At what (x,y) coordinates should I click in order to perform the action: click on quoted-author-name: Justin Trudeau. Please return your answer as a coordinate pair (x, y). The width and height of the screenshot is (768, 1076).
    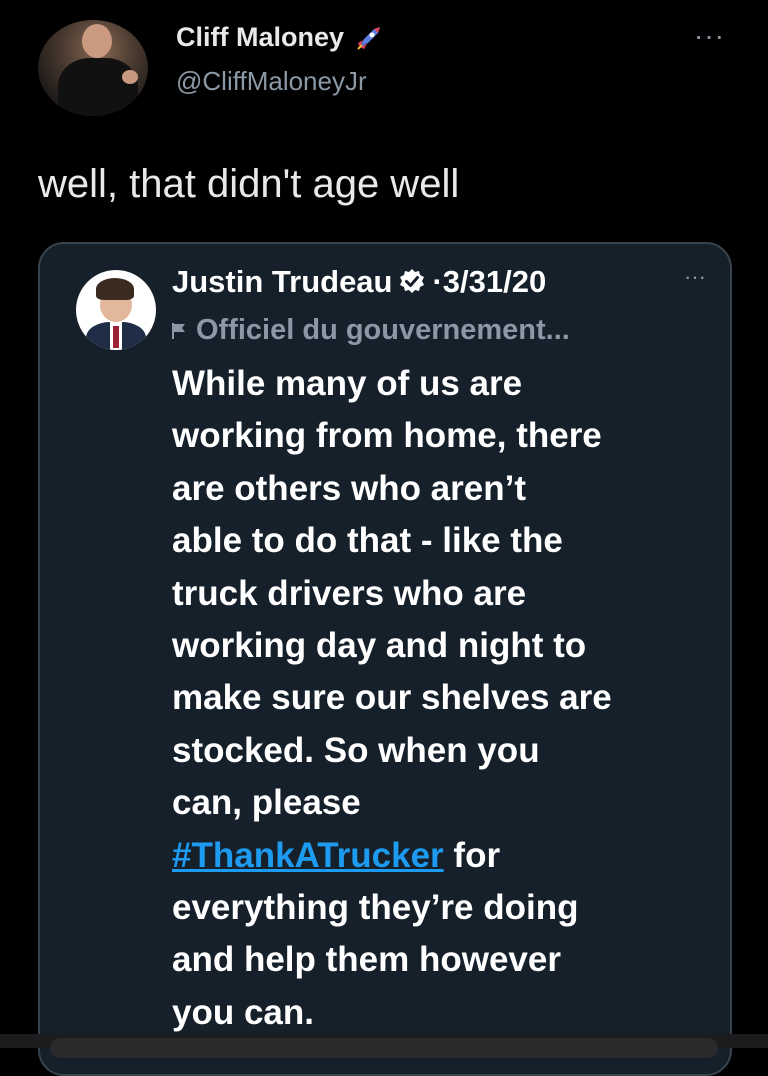
    Looking at the image, I should click on (282, 282).